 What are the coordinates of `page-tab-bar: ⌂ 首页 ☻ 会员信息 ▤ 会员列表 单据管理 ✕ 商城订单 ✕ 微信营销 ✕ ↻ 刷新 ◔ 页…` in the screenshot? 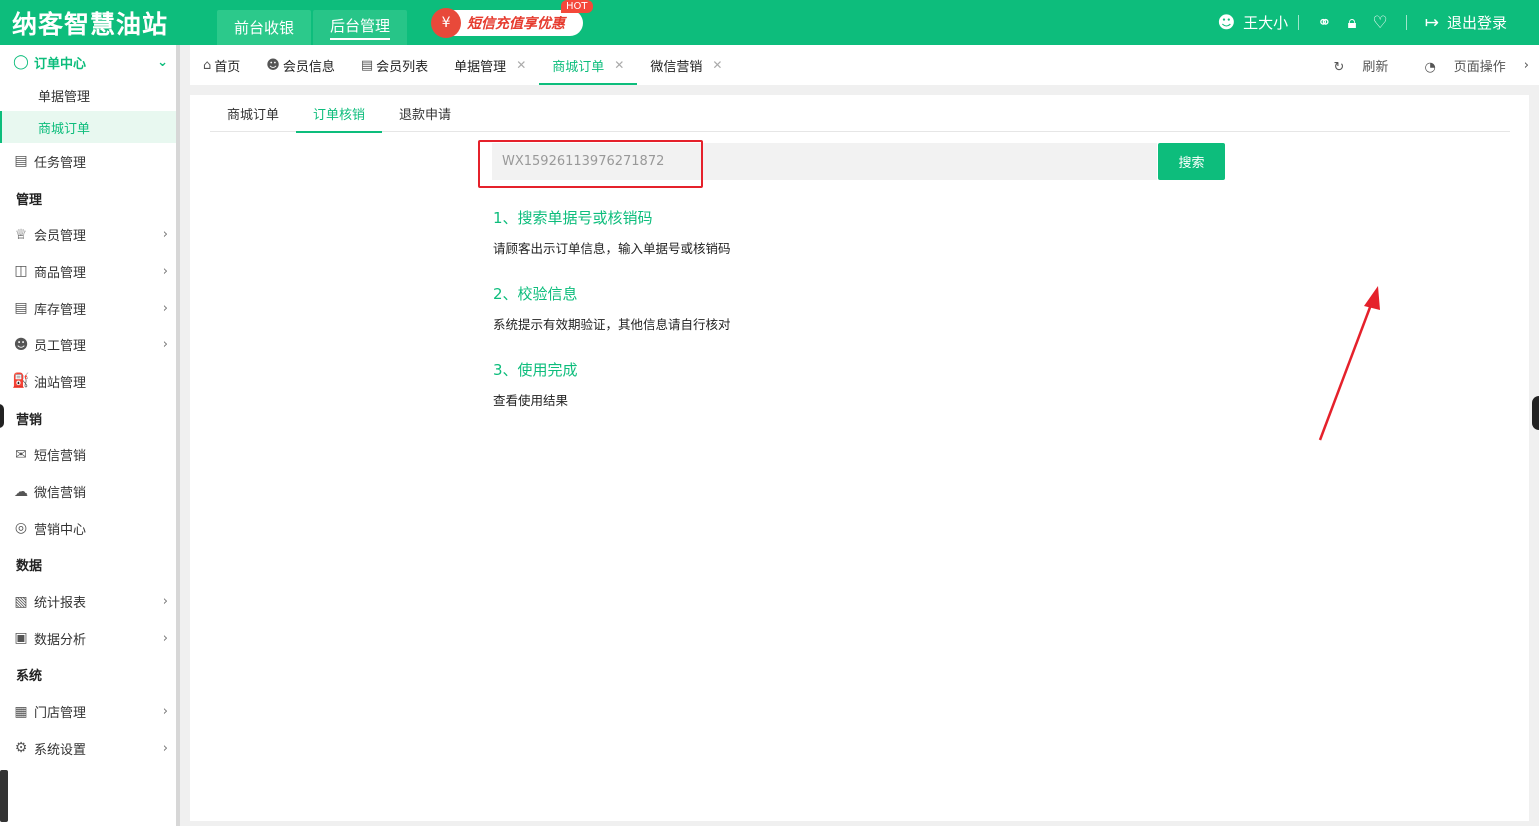 It's located at (864, 65).